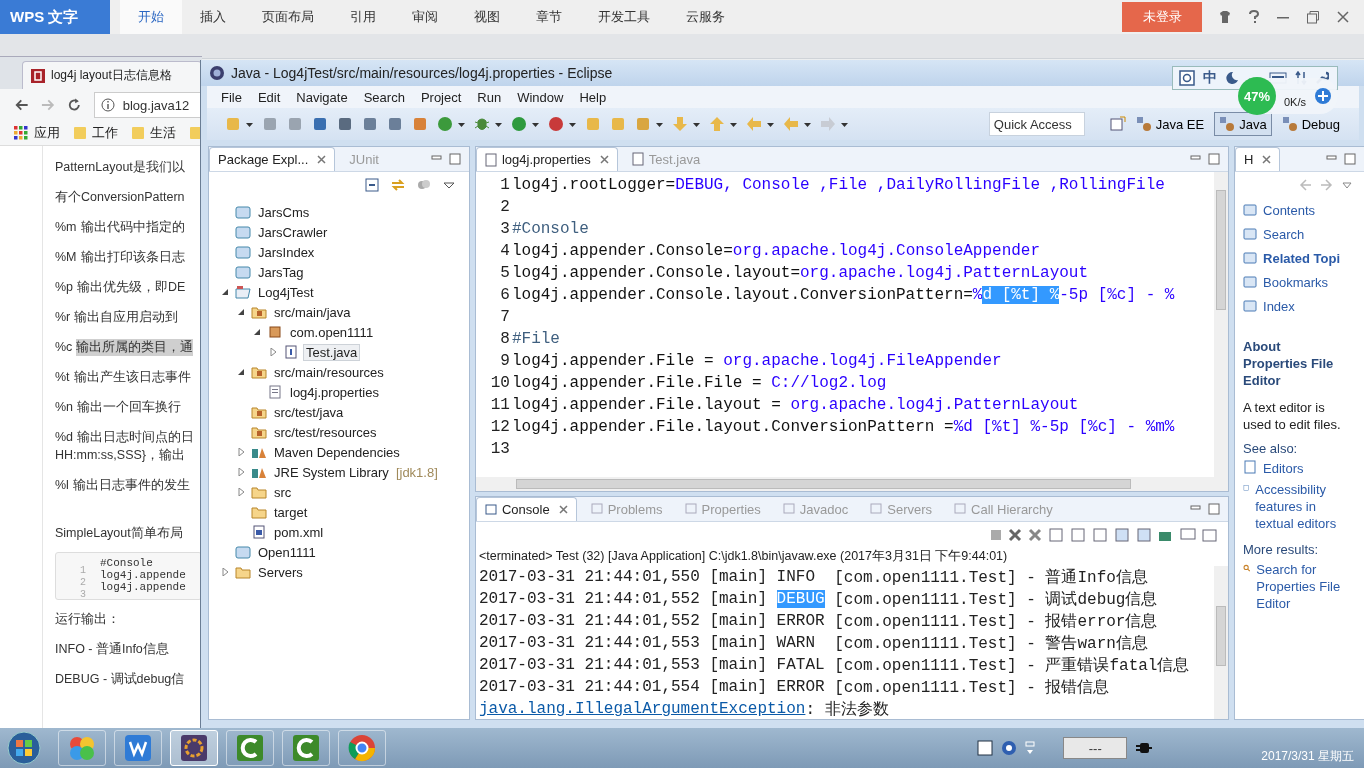  I want to click on tree-item: Maven Dependencies, so click(337, 452).